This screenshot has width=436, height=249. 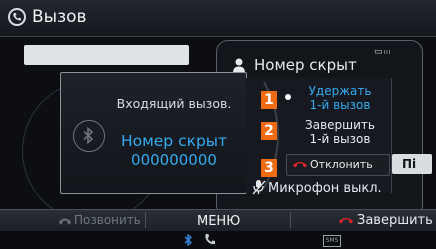 What do you see at coordinates (59, 17) in the screenshot?
I see `page-title: Вызов` at bounding box center [59, 17].